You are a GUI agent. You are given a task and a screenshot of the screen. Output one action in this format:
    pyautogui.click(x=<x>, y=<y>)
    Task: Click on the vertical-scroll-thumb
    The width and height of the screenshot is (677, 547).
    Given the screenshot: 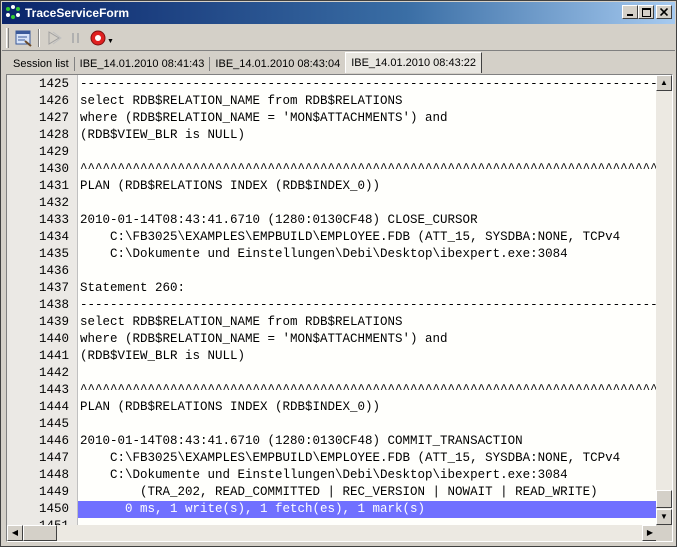 What is the action you would take?
    pyautogui.click(x=664, y=499)
    